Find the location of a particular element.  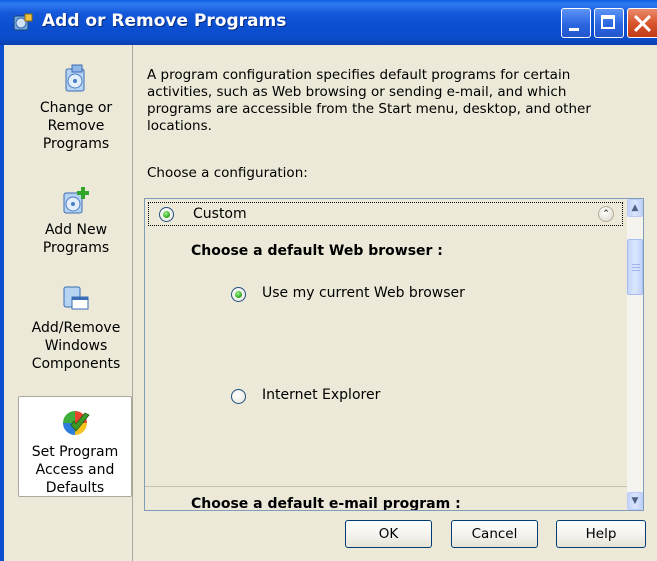

option-label: Internet Explorer is located at coordinates (321, 395).